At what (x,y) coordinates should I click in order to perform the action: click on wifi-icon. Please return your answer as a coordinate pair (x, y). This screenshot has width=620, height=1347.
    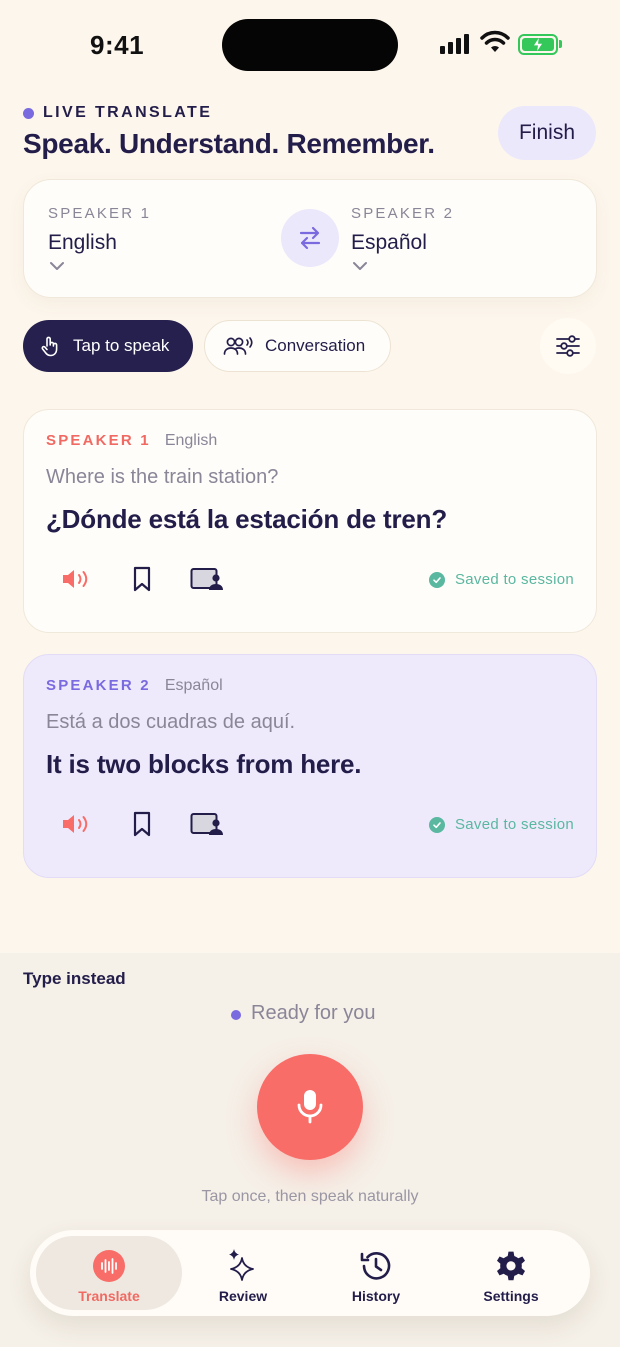
    Looking at the image, I should click on (495, 41).